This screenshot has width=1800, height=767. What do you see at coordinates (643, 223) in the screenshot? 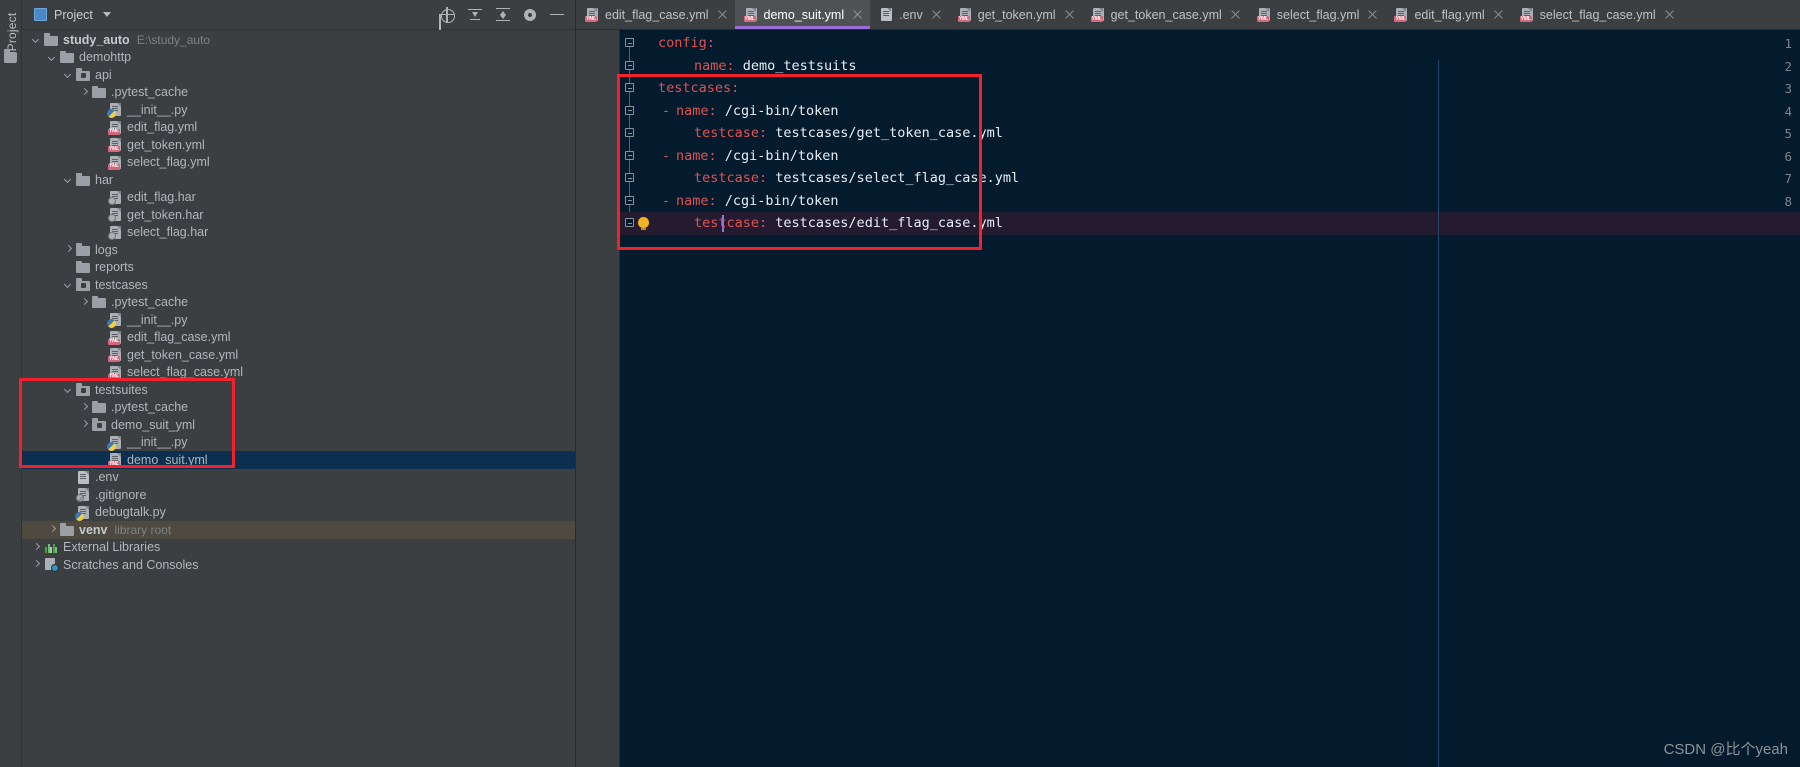
I see `intention-bulb-icon` at bounding box center [643, 223].